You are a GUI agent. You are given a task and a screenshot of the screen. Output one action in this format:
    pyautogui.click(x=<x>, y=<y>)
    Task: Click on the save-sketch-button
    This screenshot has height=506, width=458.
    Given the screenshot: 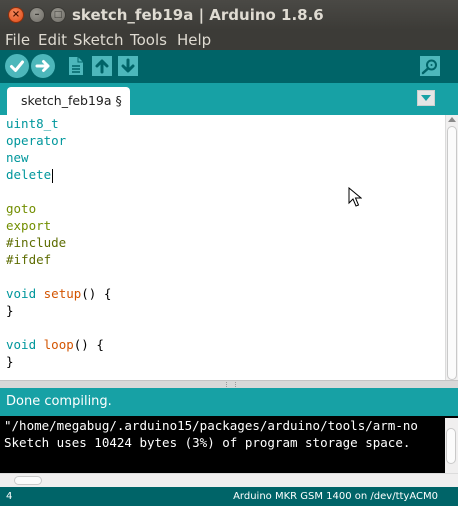 What is the action you would take?
    pyautogui.click(x=128, y=66)
    